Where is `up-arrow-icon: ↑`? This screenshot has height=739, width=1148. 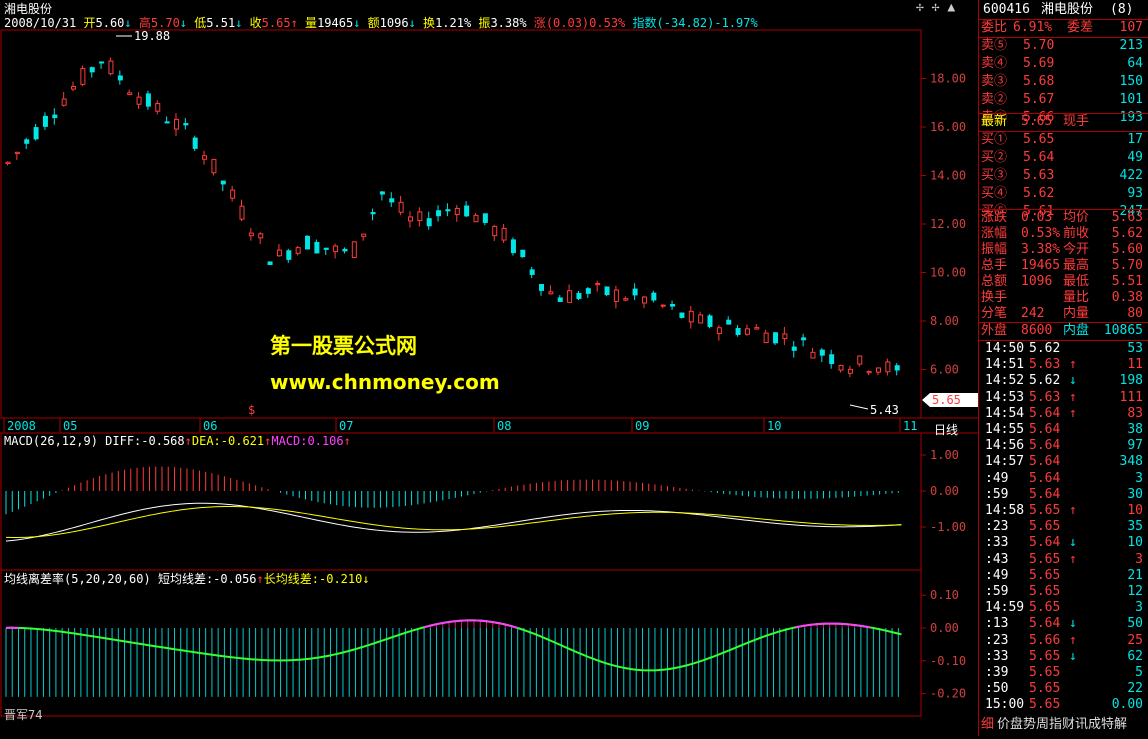 up-arrow-icon: ↑ is located at coordinates (1073, 413).